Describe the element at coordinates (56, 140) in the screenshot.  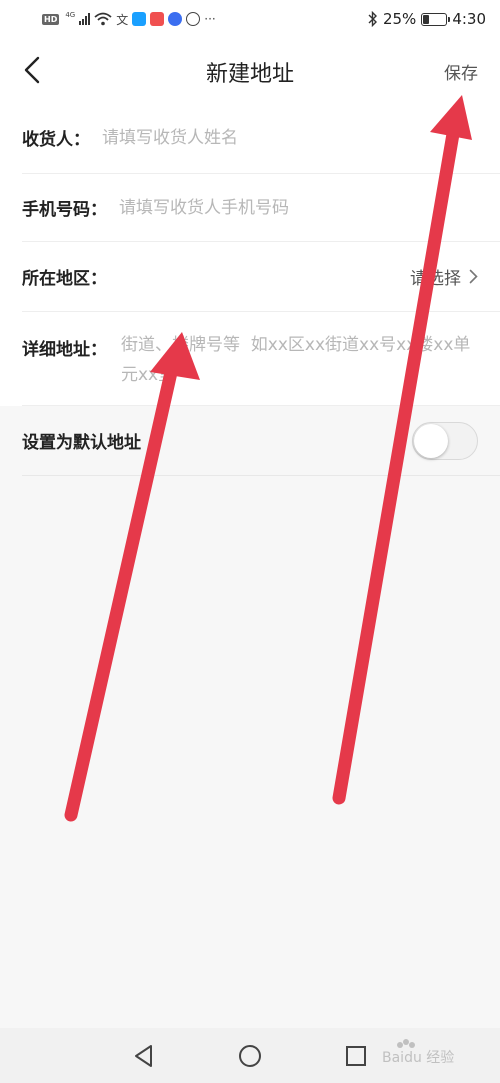
I see `recipient-label: 收货人：` at that location.